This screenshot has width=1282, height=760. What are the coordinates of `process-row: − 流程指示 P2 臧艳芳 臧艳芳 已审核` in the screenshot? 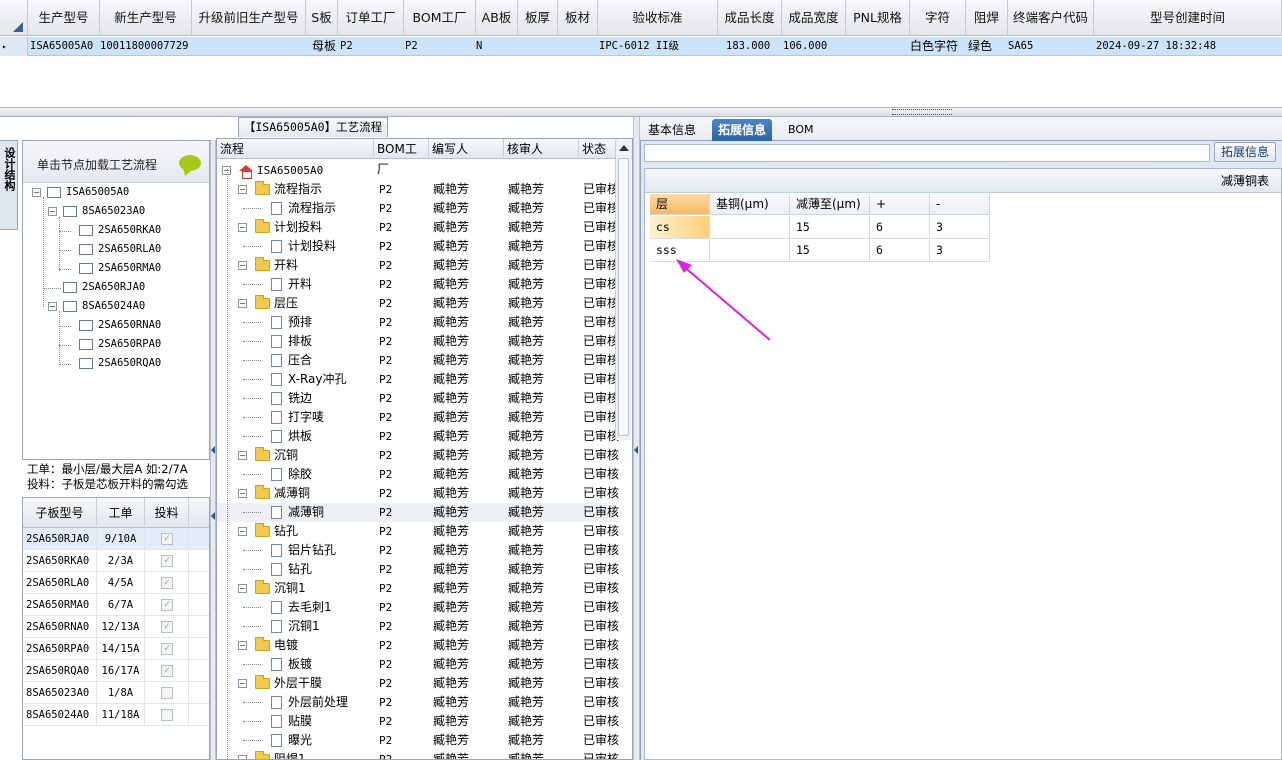 It's located at (418, 189).